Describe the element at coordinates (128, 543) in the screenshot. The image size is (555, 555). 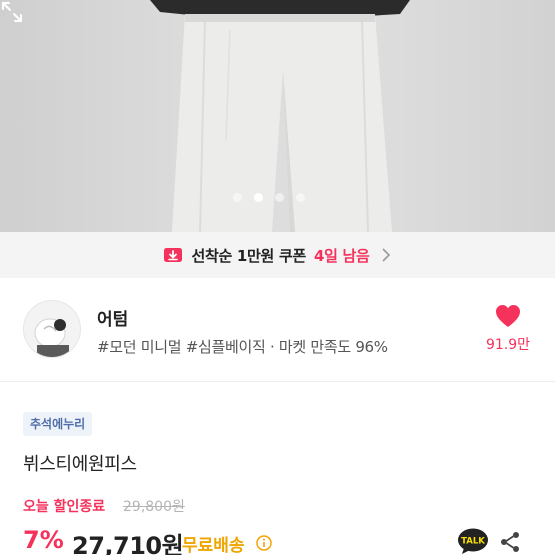
I see `sale-price: 27,710원` at that location.